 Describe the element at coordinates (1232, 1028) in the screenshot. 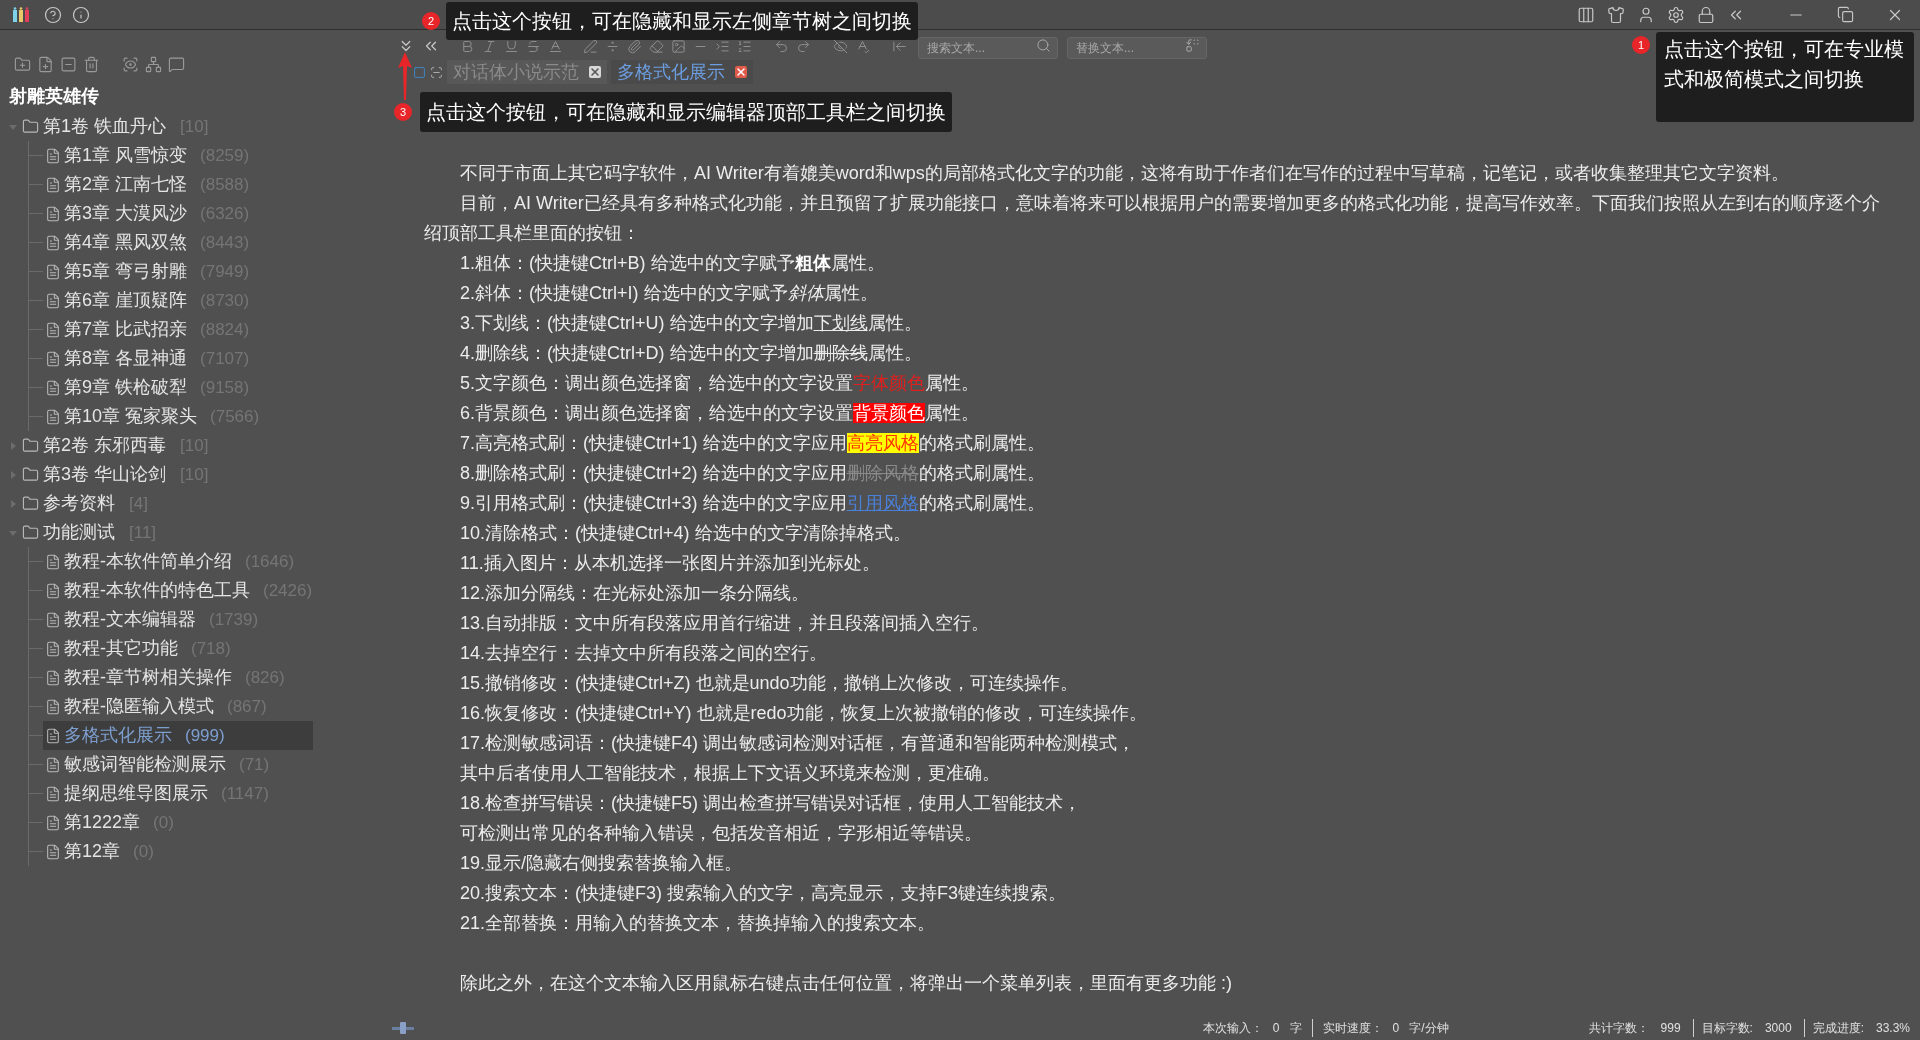

I see `status-label: 本次输入：` at that location.